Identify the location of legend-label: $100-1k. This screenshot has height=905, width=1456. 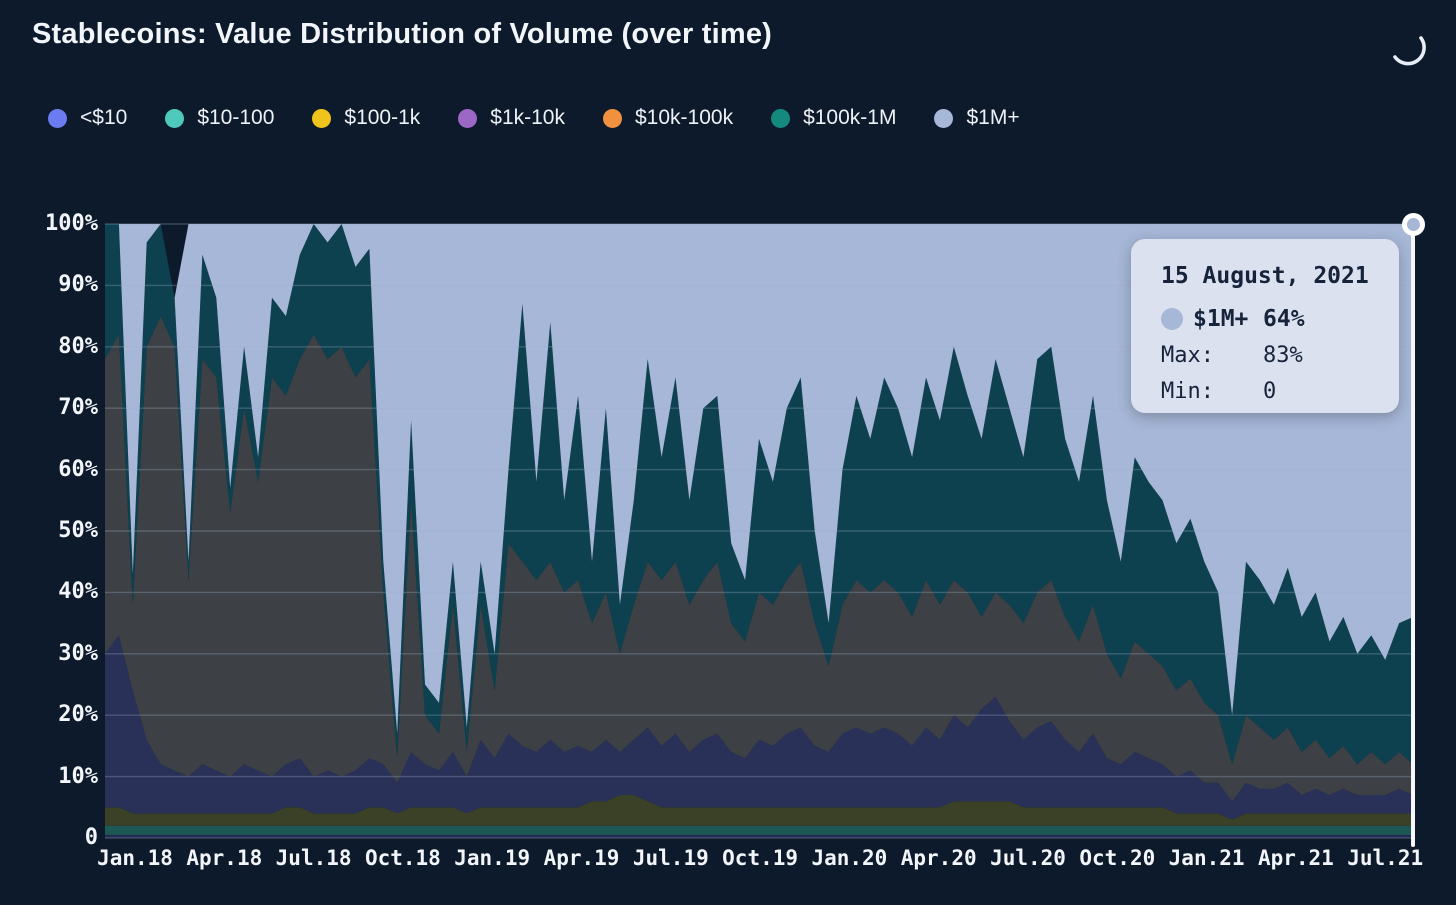
(382, 117).